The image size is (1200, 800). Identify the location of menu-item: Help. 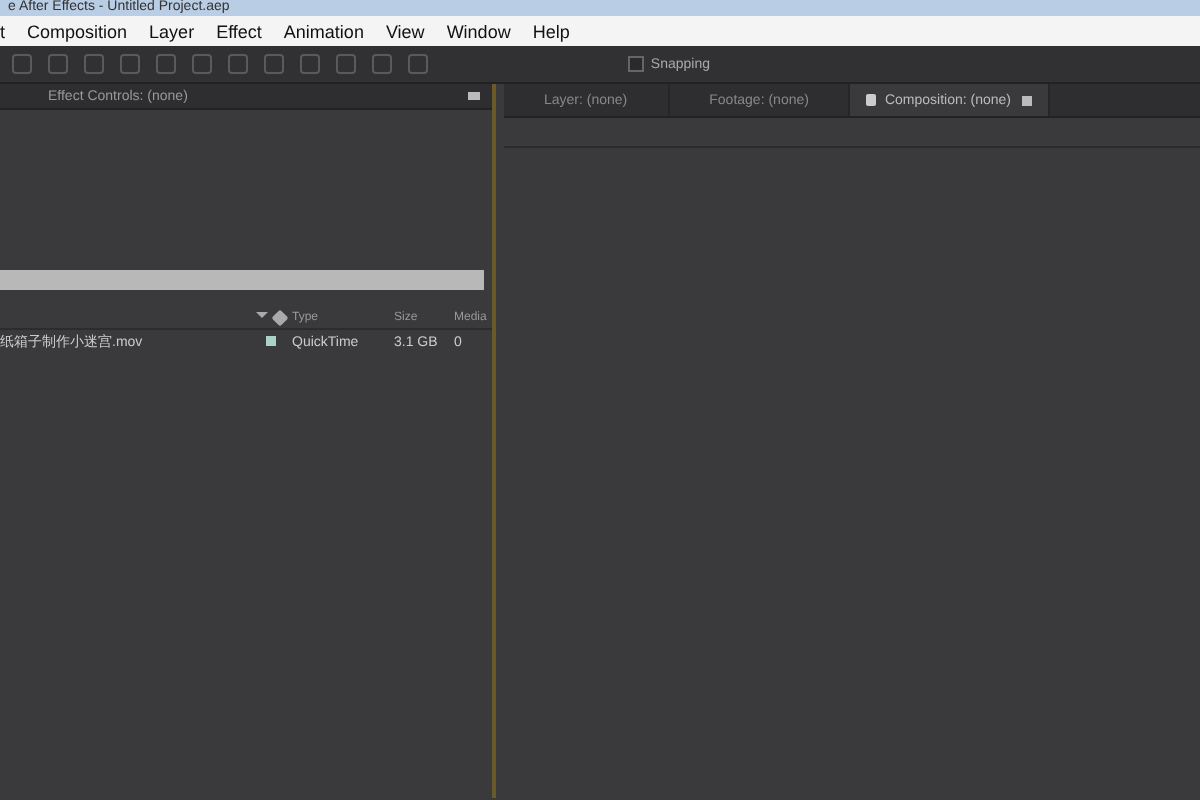
(551, 31).